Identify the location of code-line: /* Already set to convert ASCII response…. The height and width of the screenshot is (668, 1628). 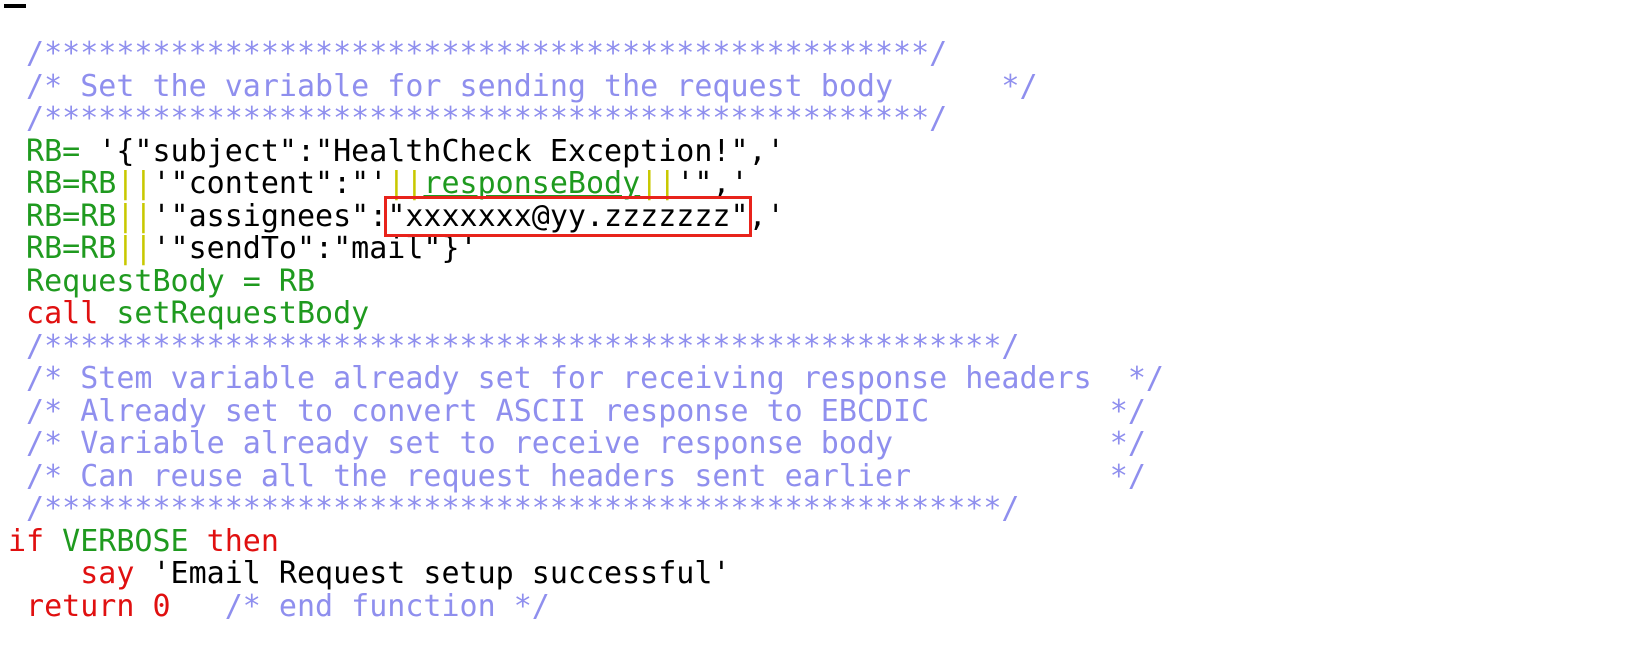
(586, 411).